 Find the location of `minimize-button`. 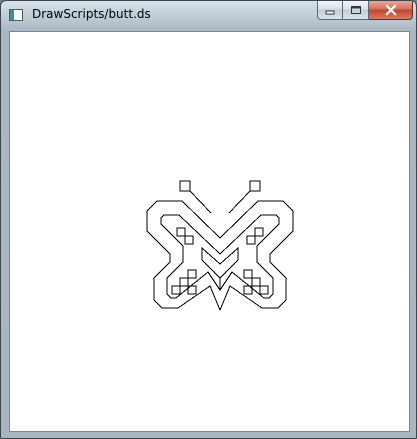

minimize-button is located at coordinates (330, 10).